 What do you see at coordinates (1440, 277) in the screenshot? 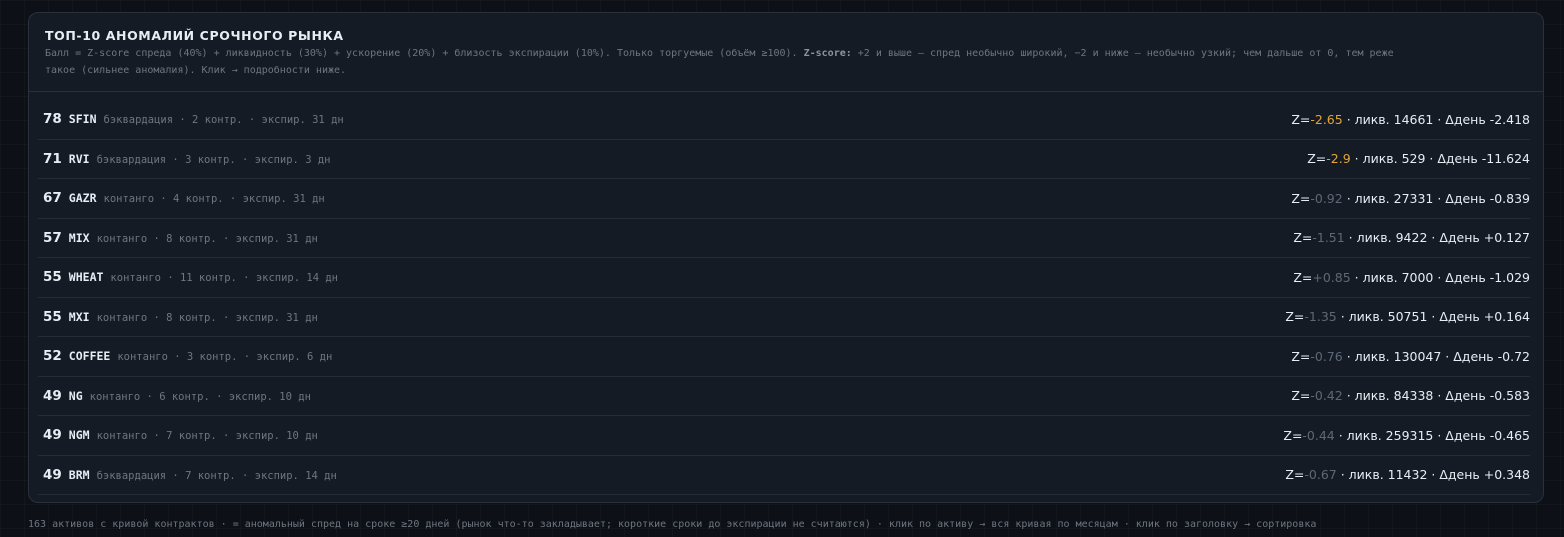
I see `liquidity-and-delta: · ликв. 7000 · Δдень -1.029` at bounding box center [1440, 277].